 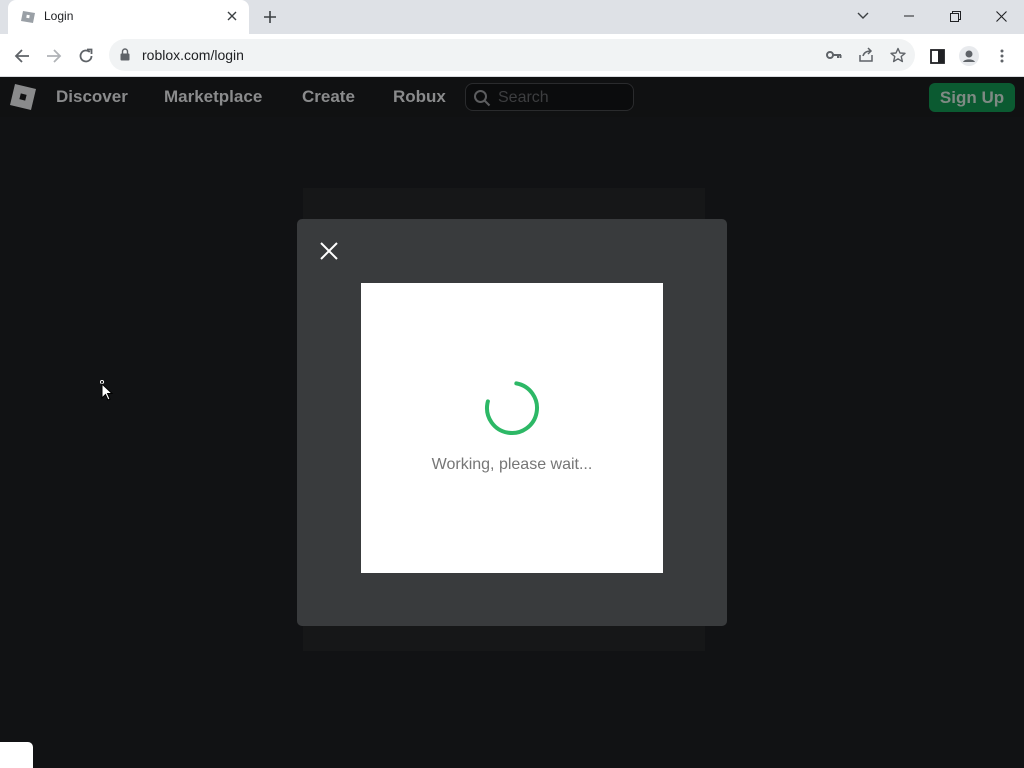 I want to click on nav-link-marketplace: Marketplace, so click(x=213, y=97).